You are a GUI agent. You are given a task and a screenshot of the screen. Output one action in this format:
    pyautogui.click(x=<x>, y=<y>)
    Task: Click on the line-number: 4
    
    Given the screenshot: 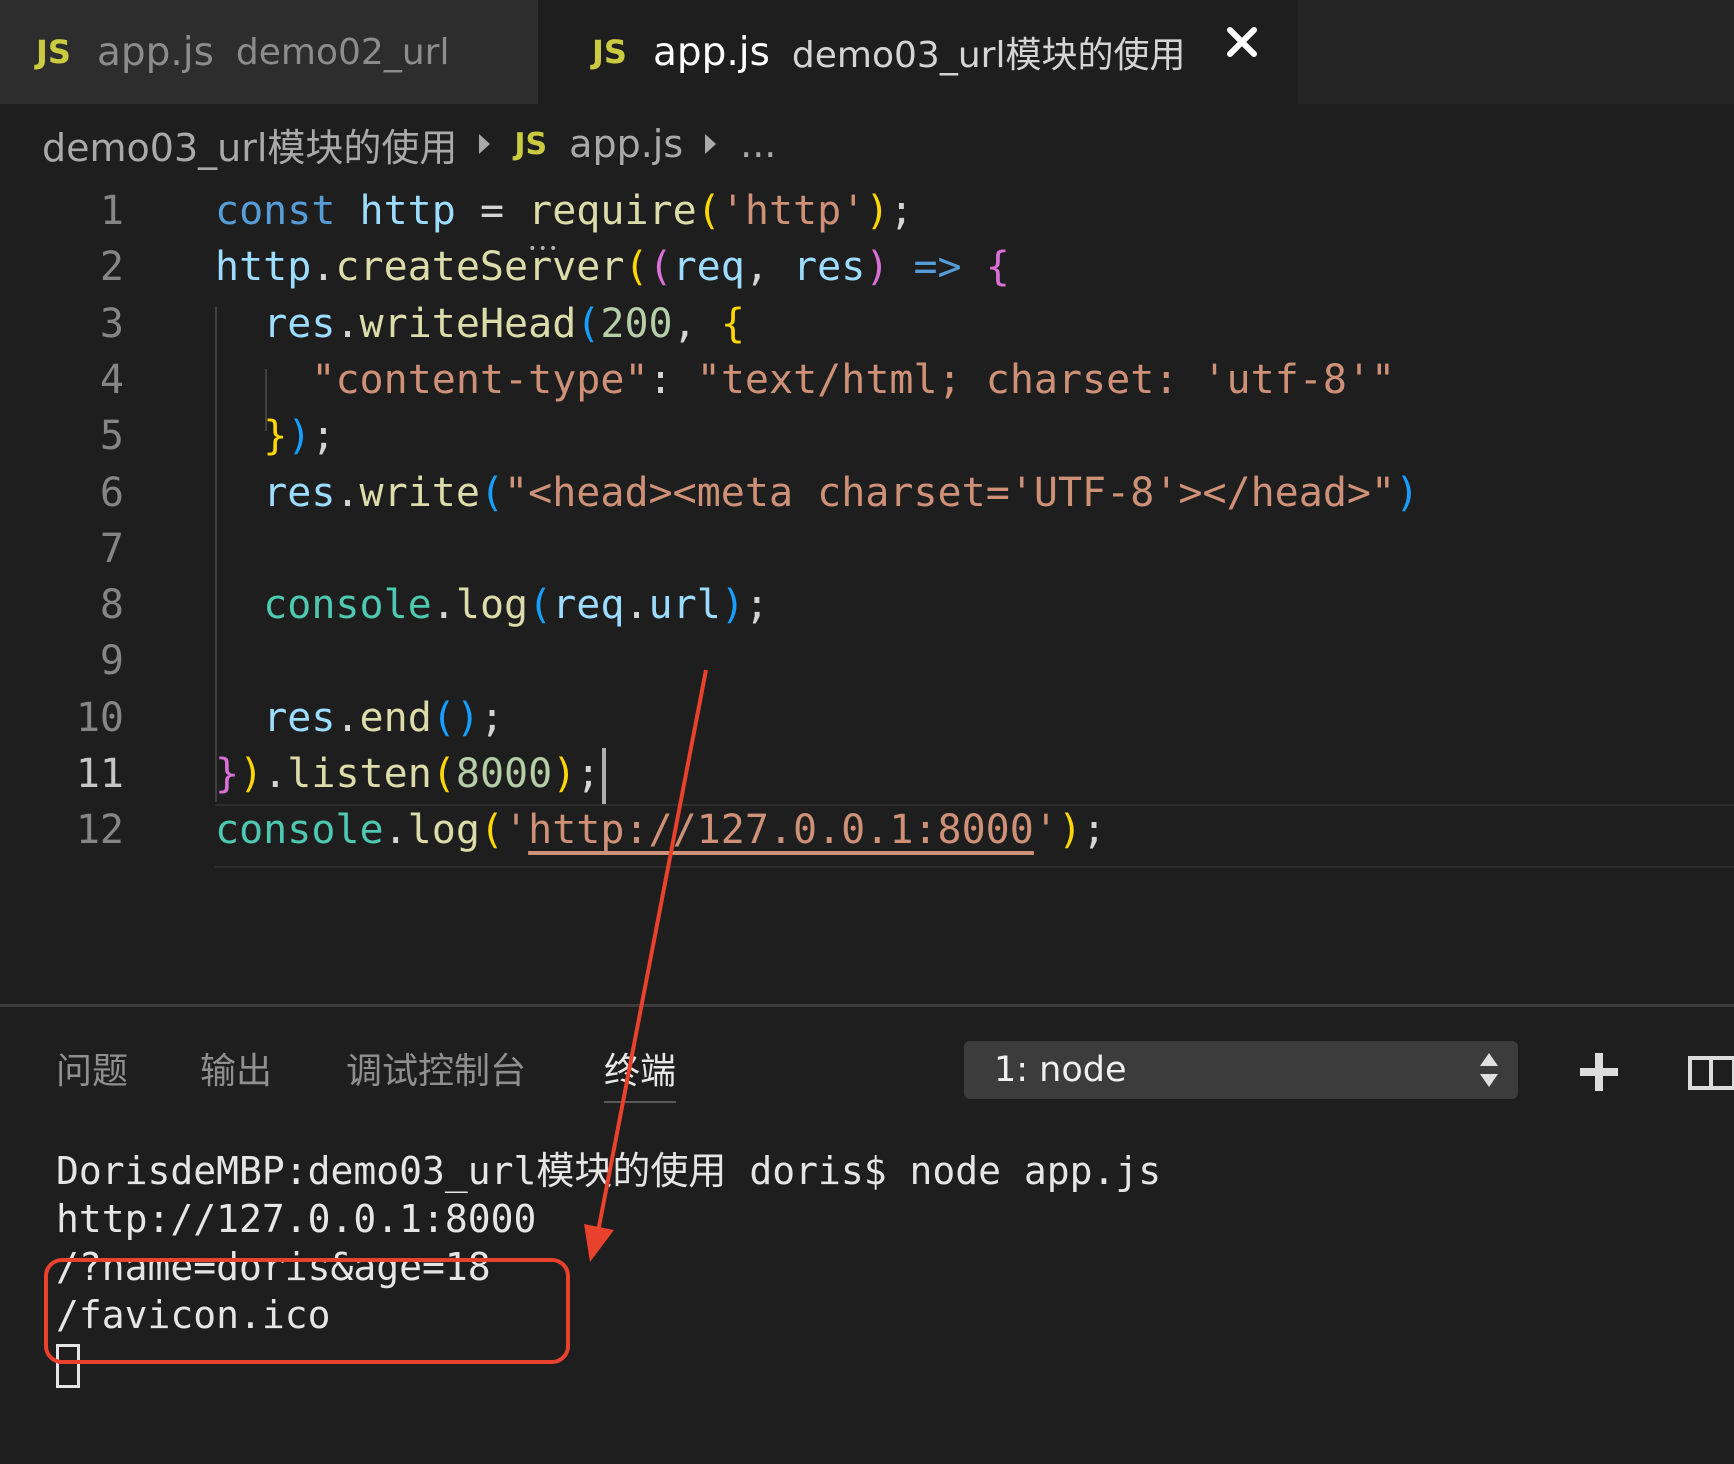 What is the action you would take?
    pyautogui.click(x=111, y=379)
    